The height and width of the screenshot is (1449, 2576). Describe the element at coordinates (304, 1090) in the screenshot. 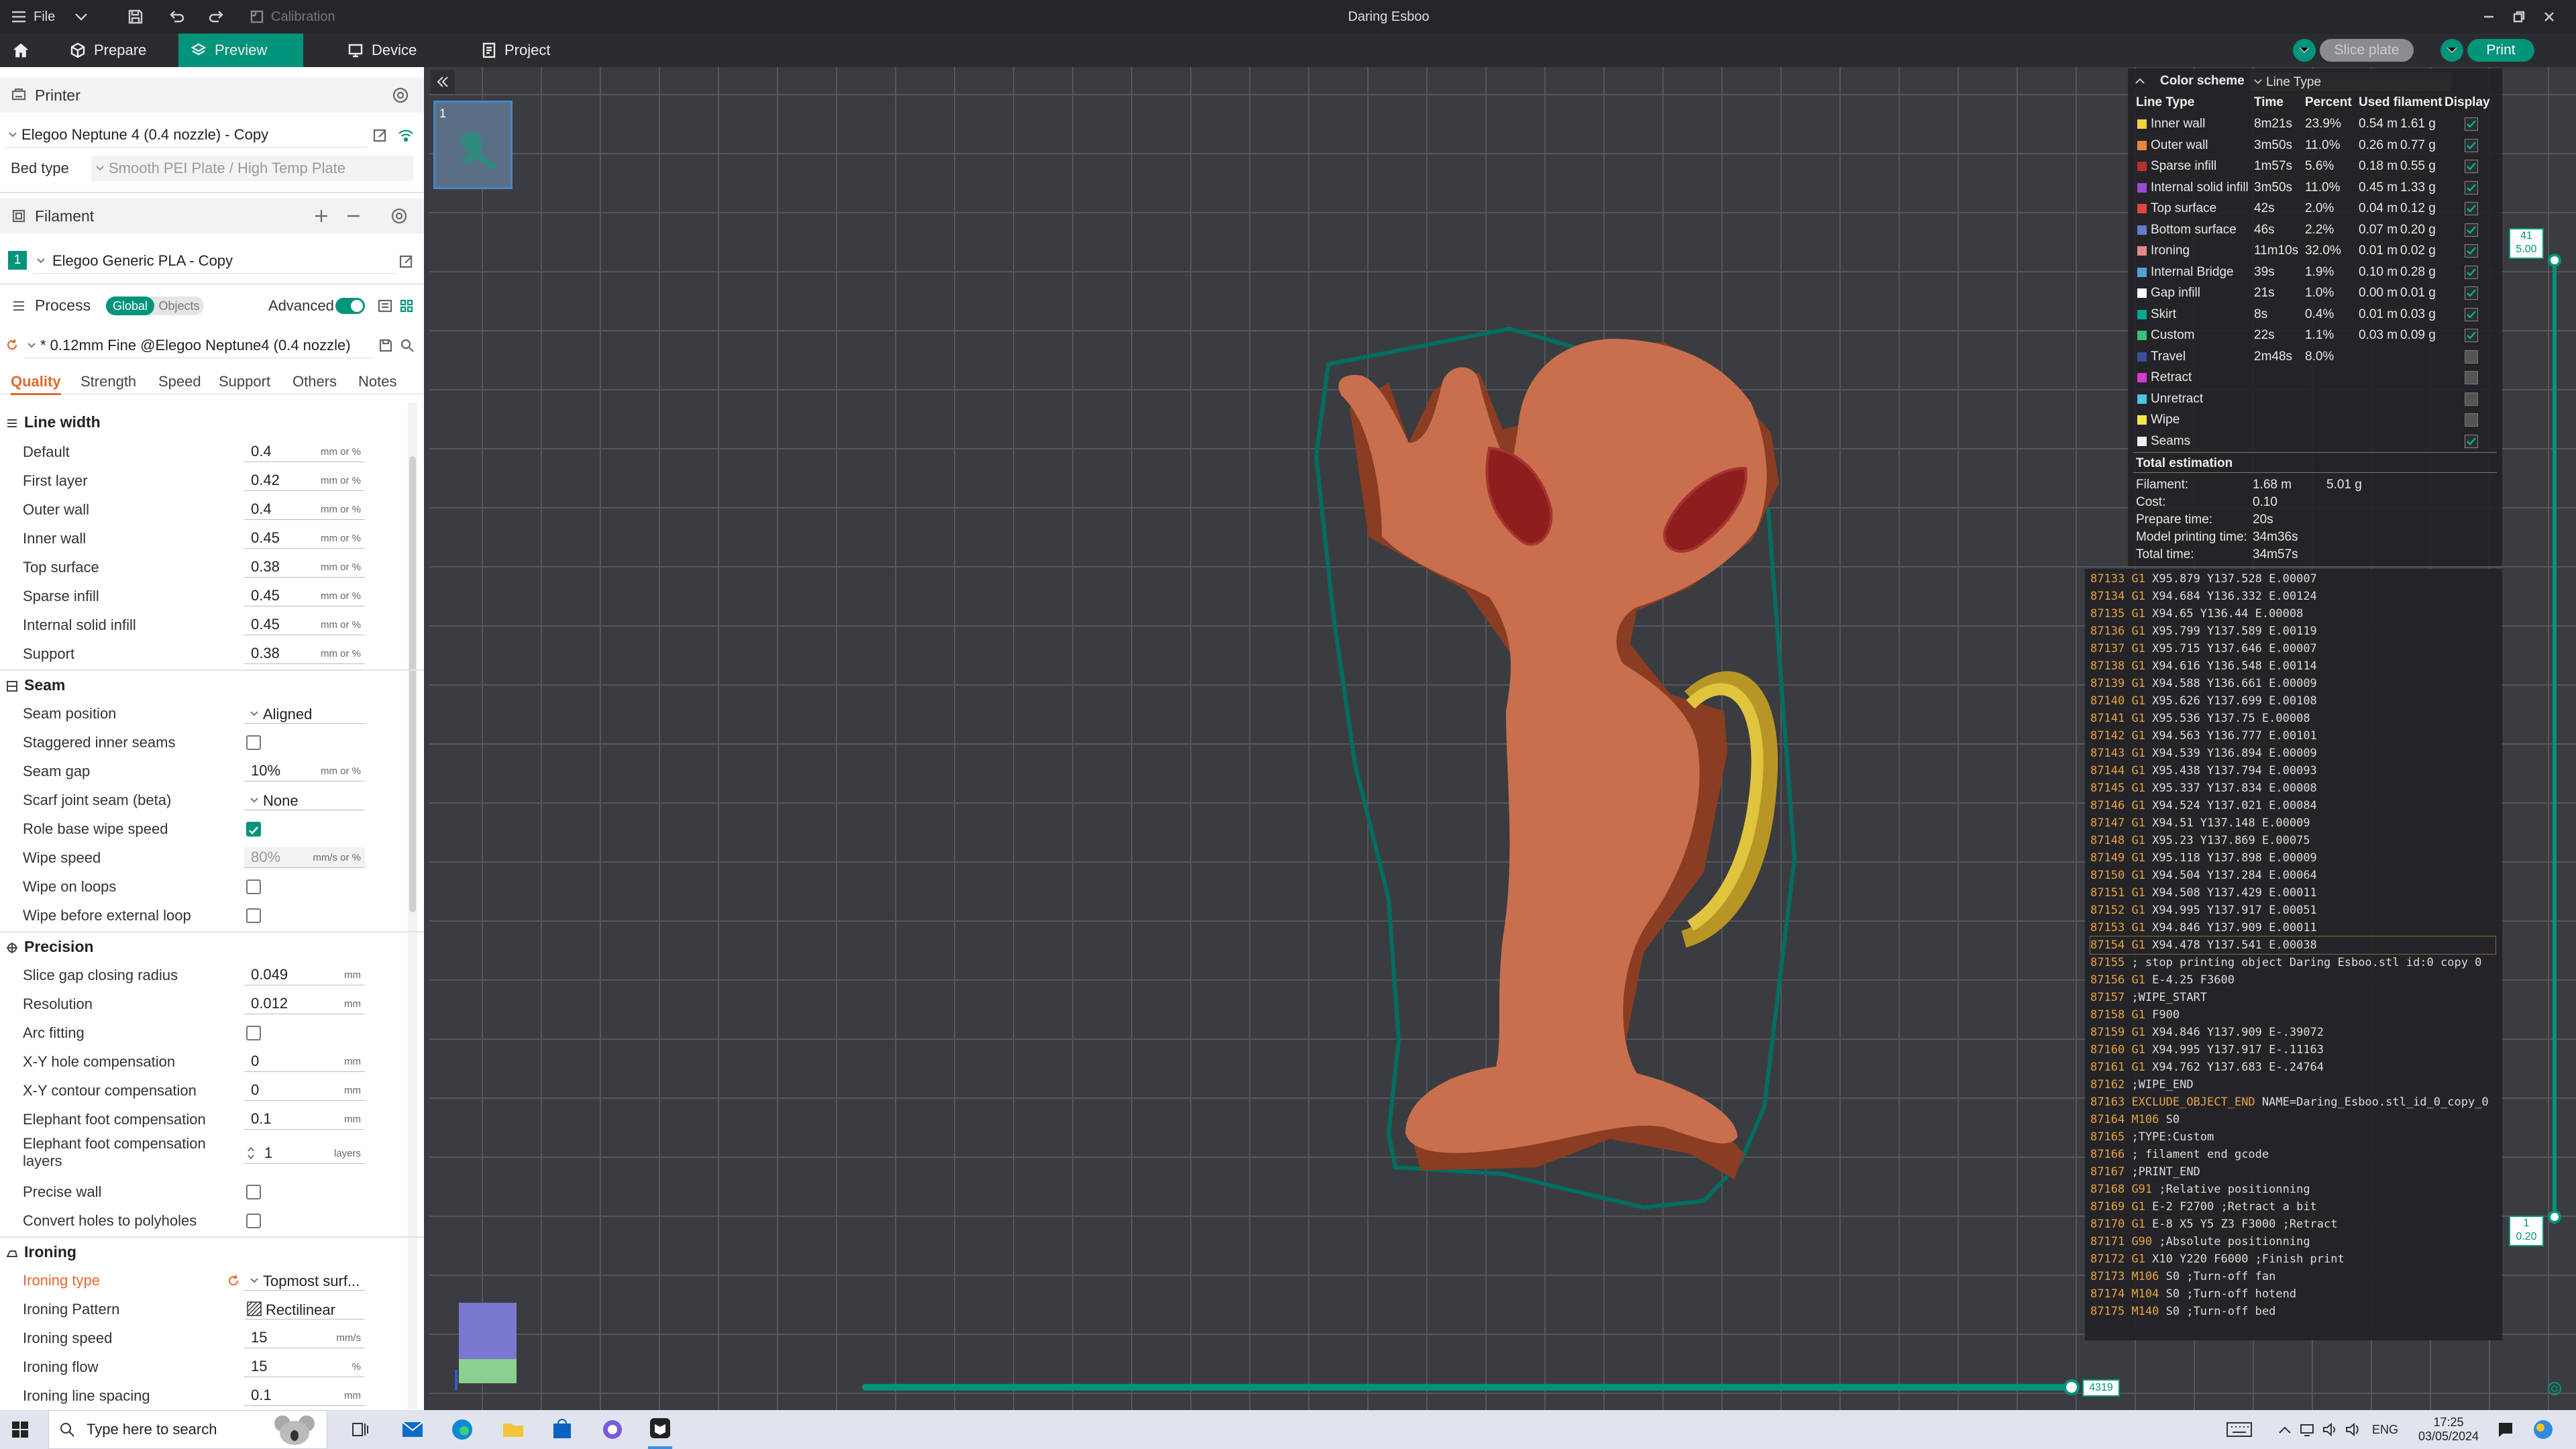

I see `xy-contour-compensation-input: 0 mm` at that location.